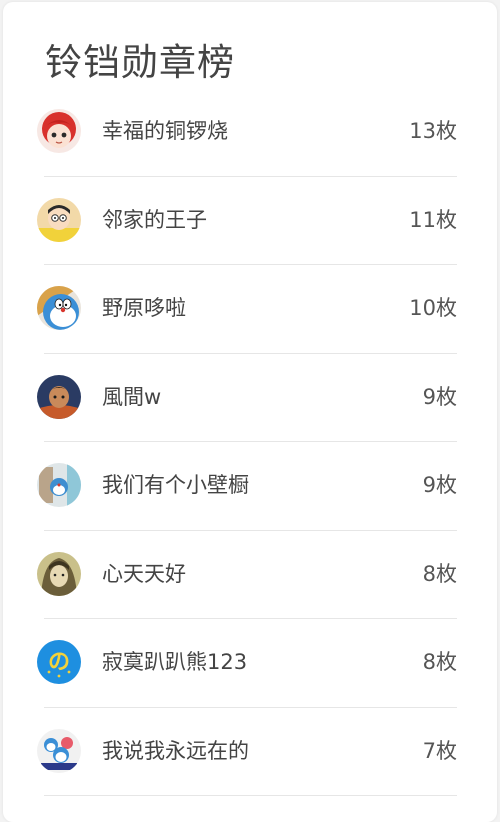  I want to click on nobita-avatar-icon, so click(59, 219).